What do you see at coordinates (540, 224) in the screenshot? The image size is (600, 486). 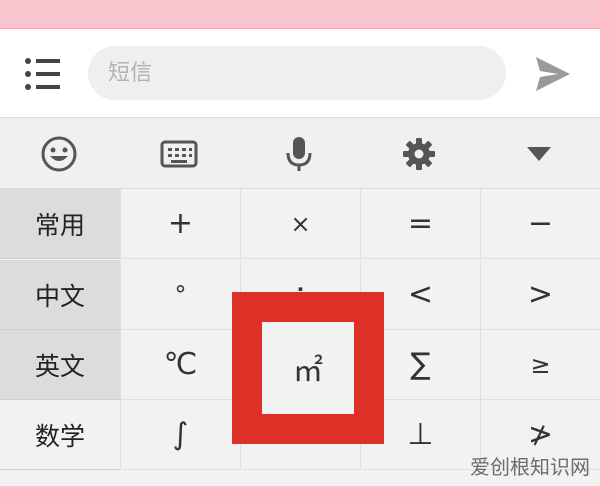 I see `symbol-key: −` at bounding box center [540, 224].